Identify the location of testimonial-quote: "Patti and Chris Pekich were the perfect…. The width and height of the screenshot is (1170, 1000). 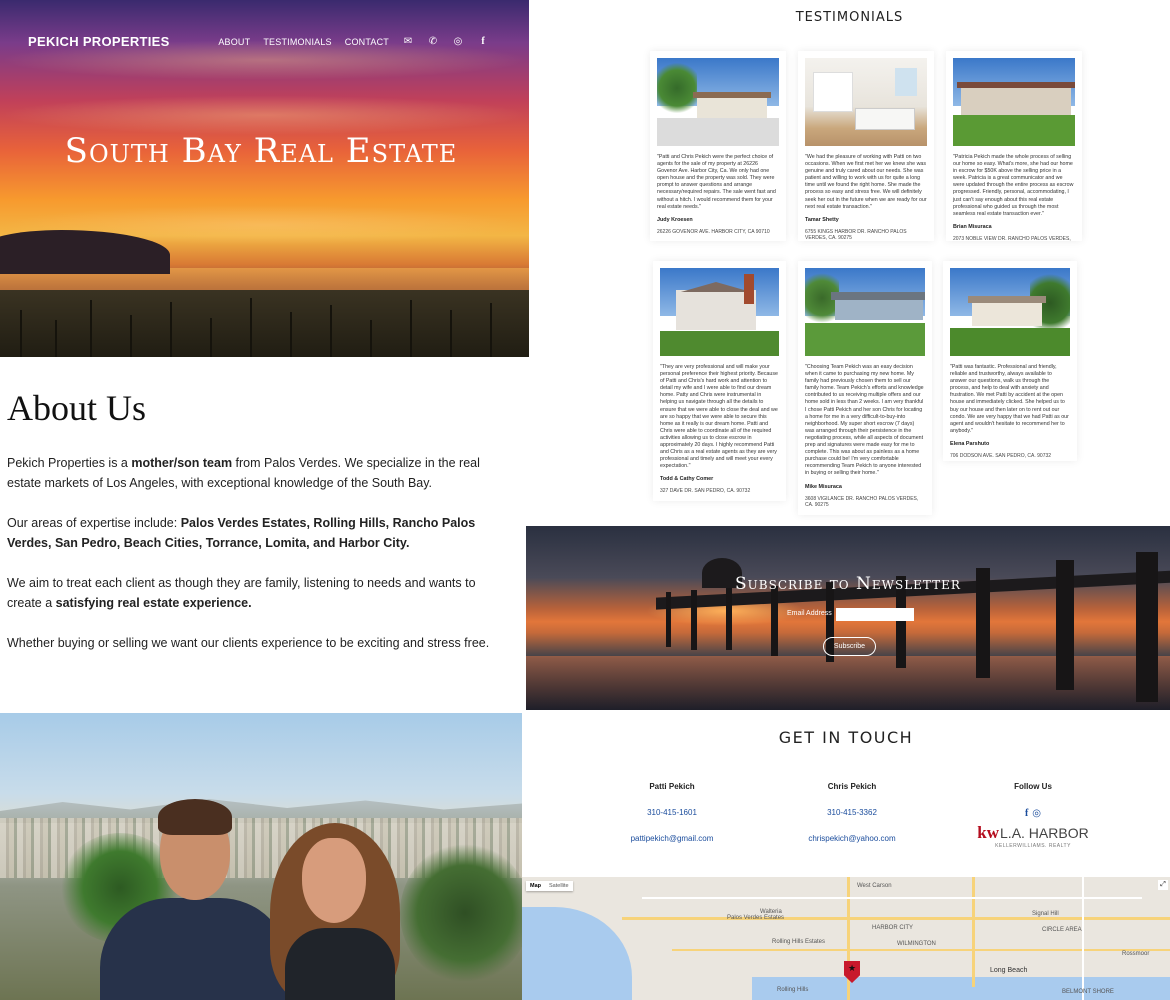
(716, 182).